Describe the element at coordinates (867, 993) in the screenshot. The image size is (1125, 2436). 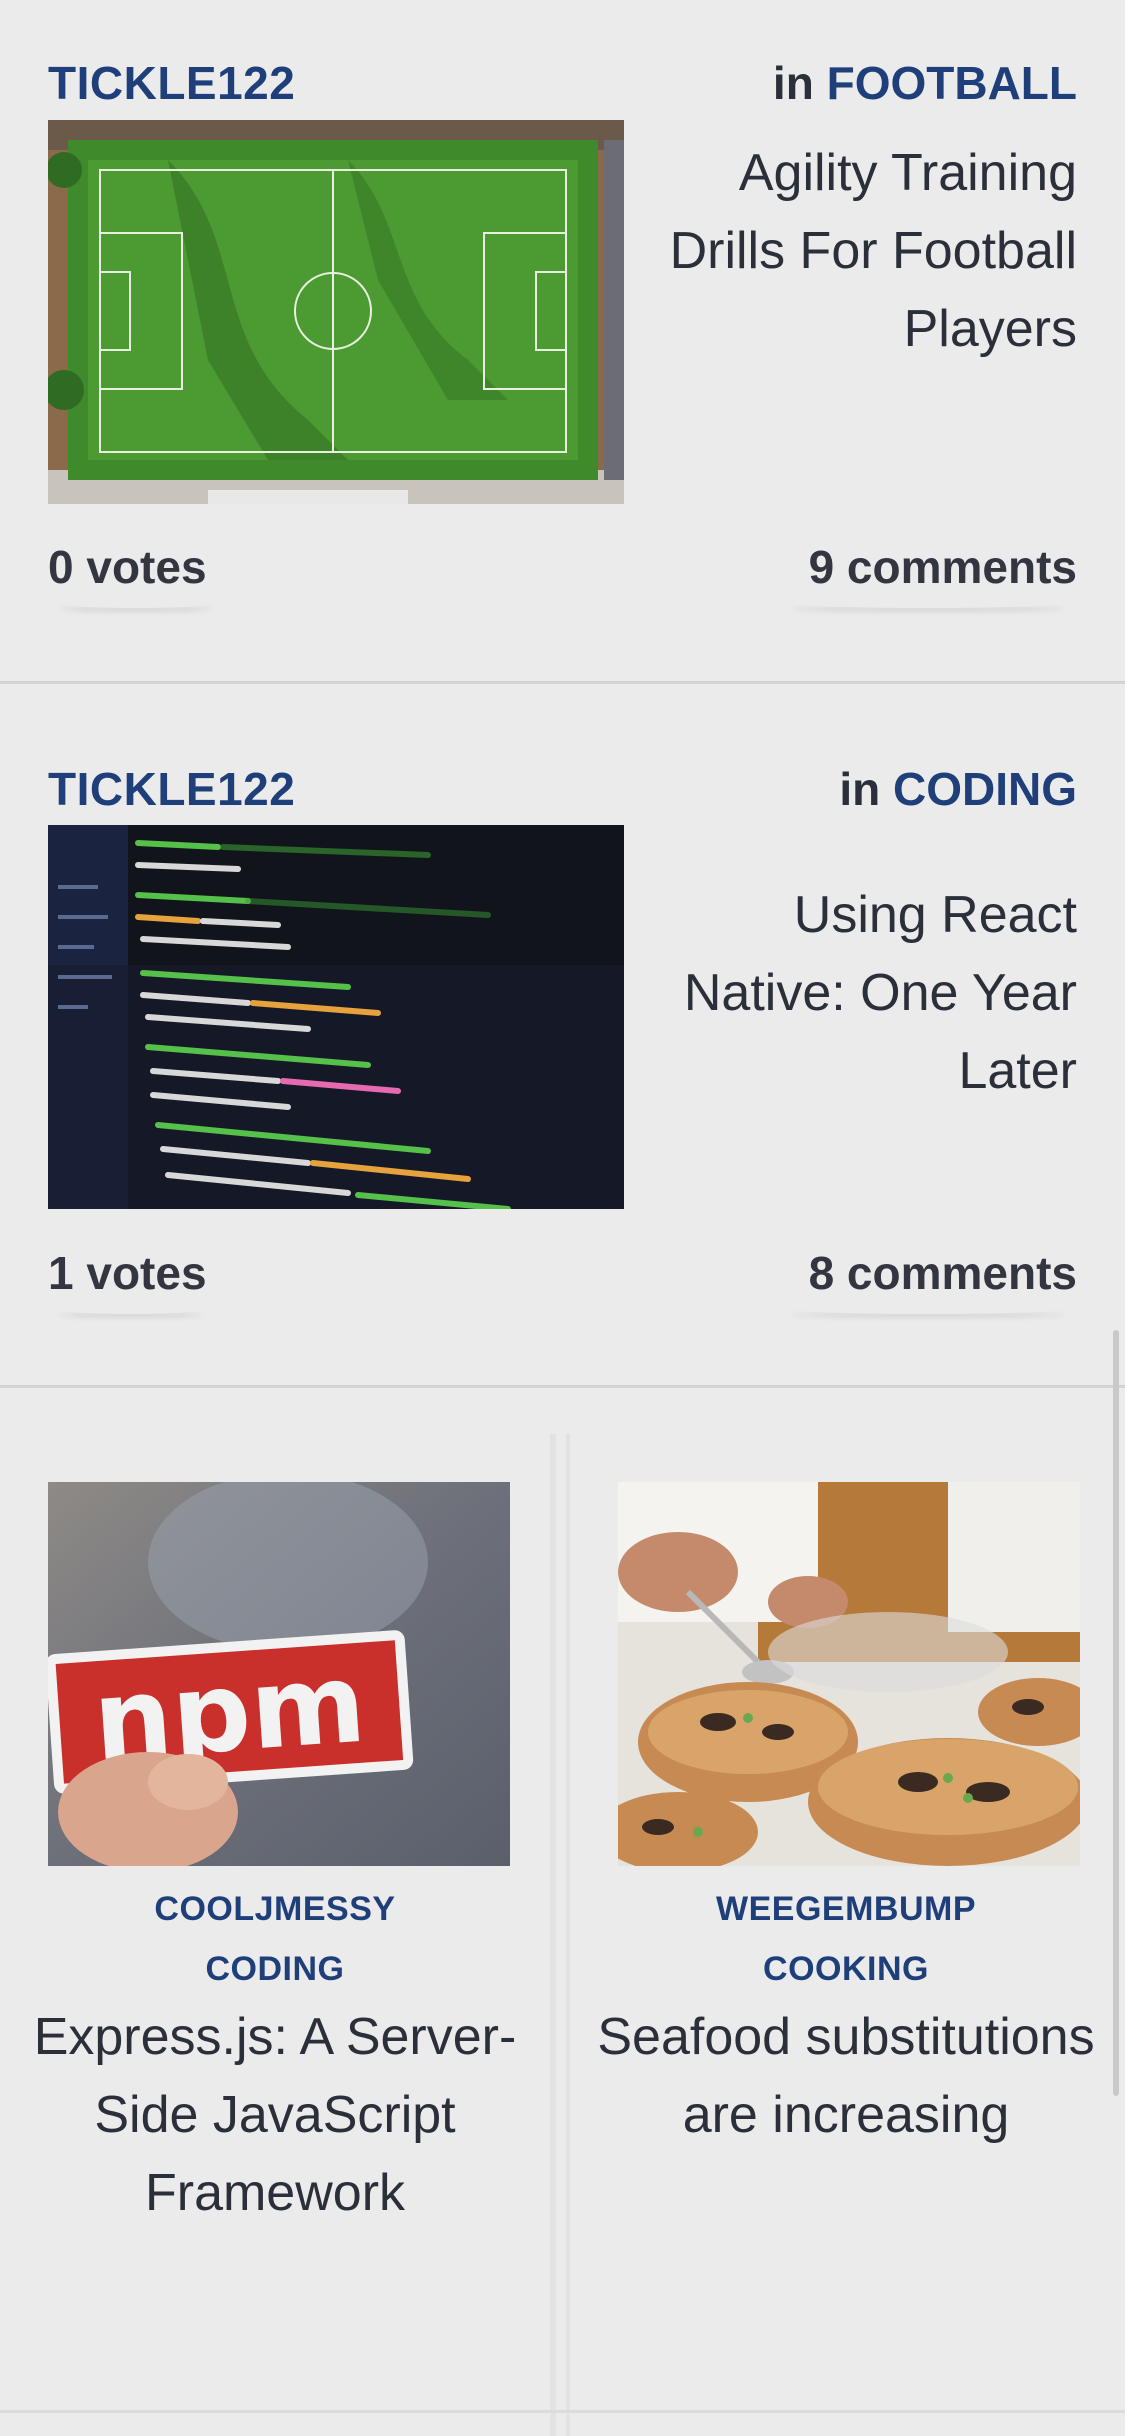
I see `post-title: Using React Native: One Year Later` at that location.